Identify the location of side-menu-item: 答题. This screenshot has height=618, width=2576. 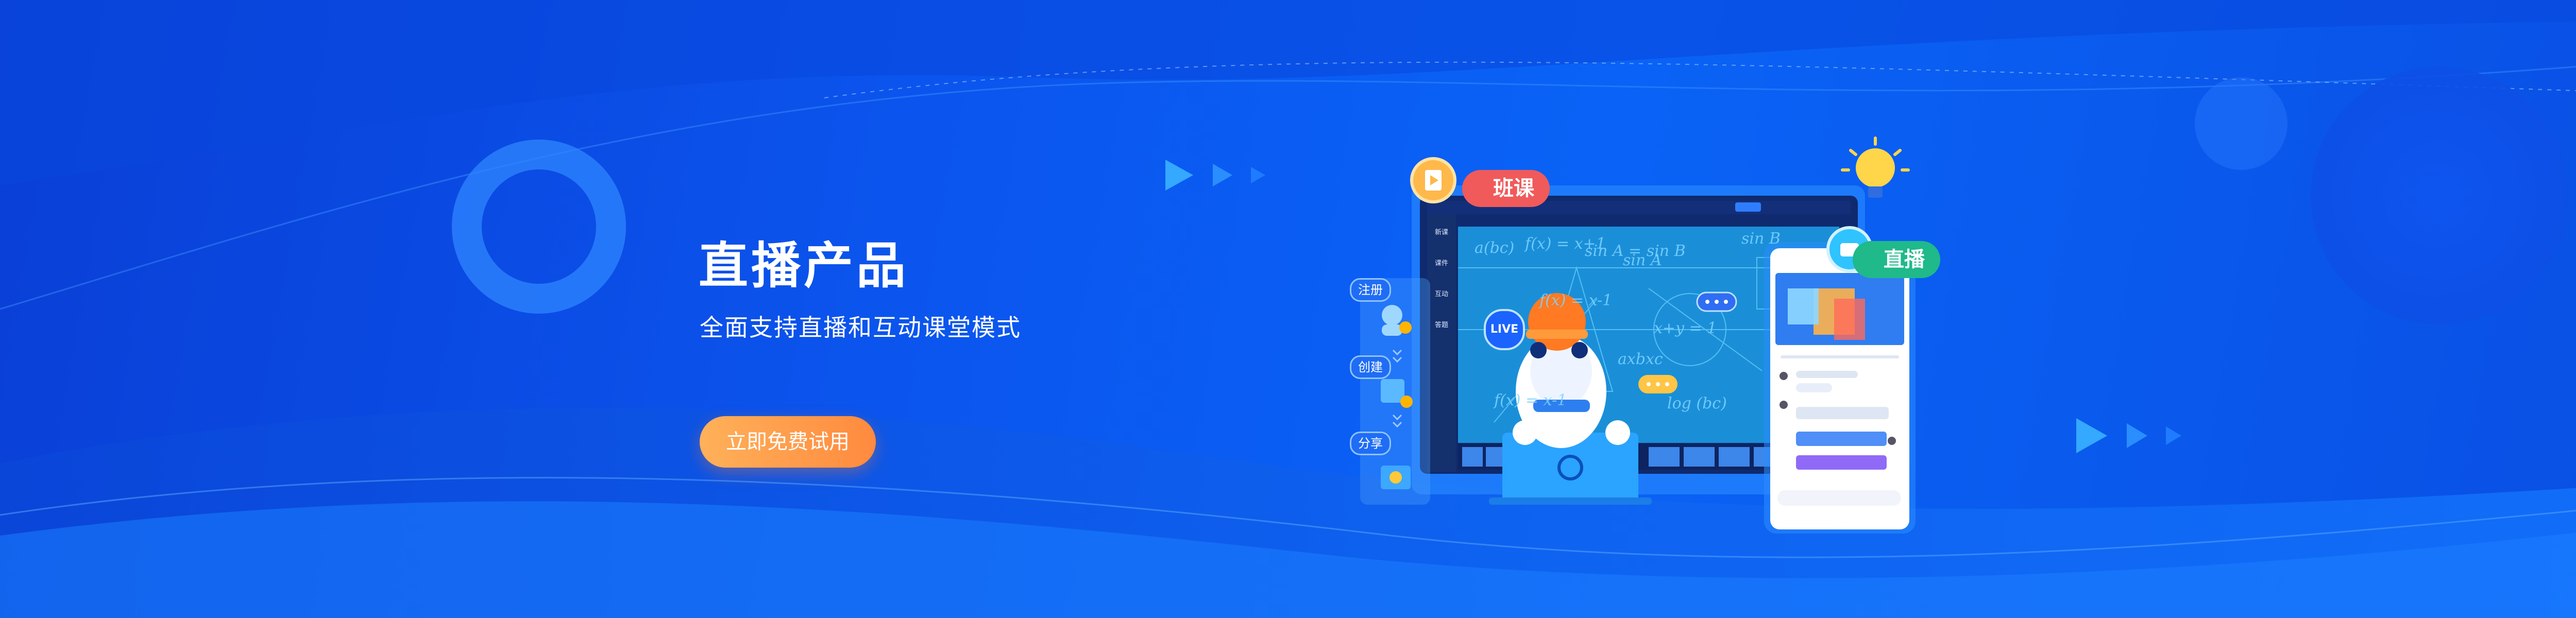
(1441, 325).